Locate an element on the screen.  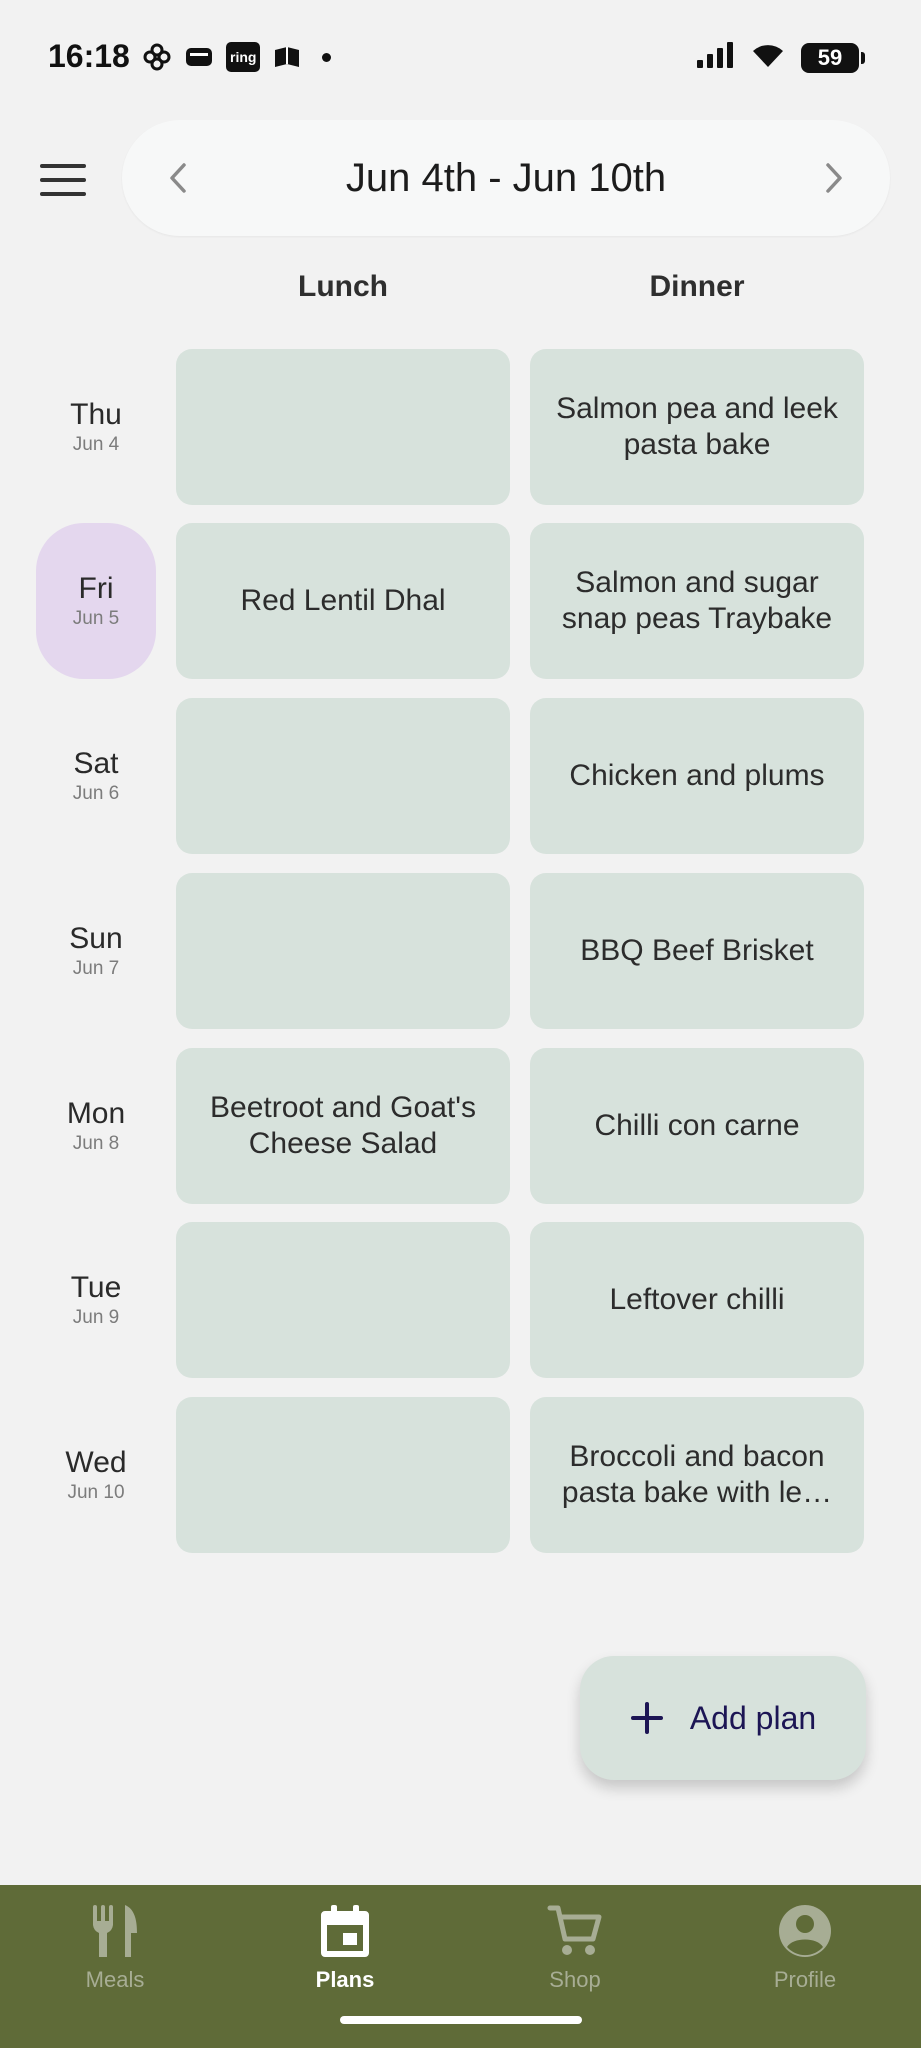
day-row-thu: Thu Jun 4 Salmon pea and leek pasta bake is located at coordinates (460, 427).